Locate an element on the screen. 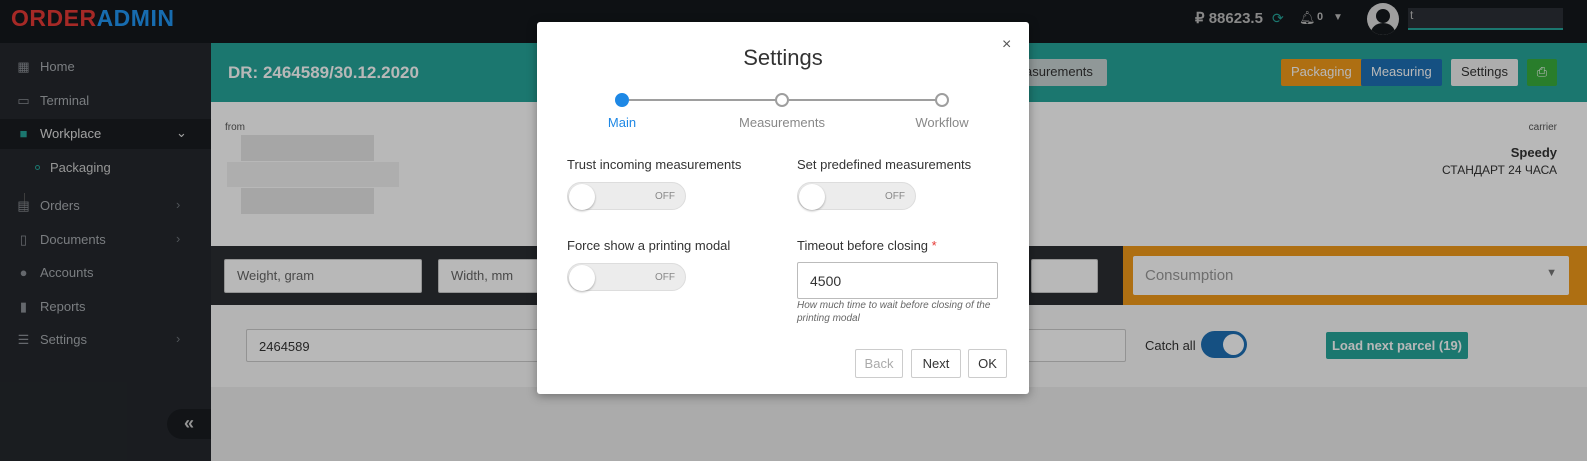  close-icon: × is located at coordinates (1006, 45).